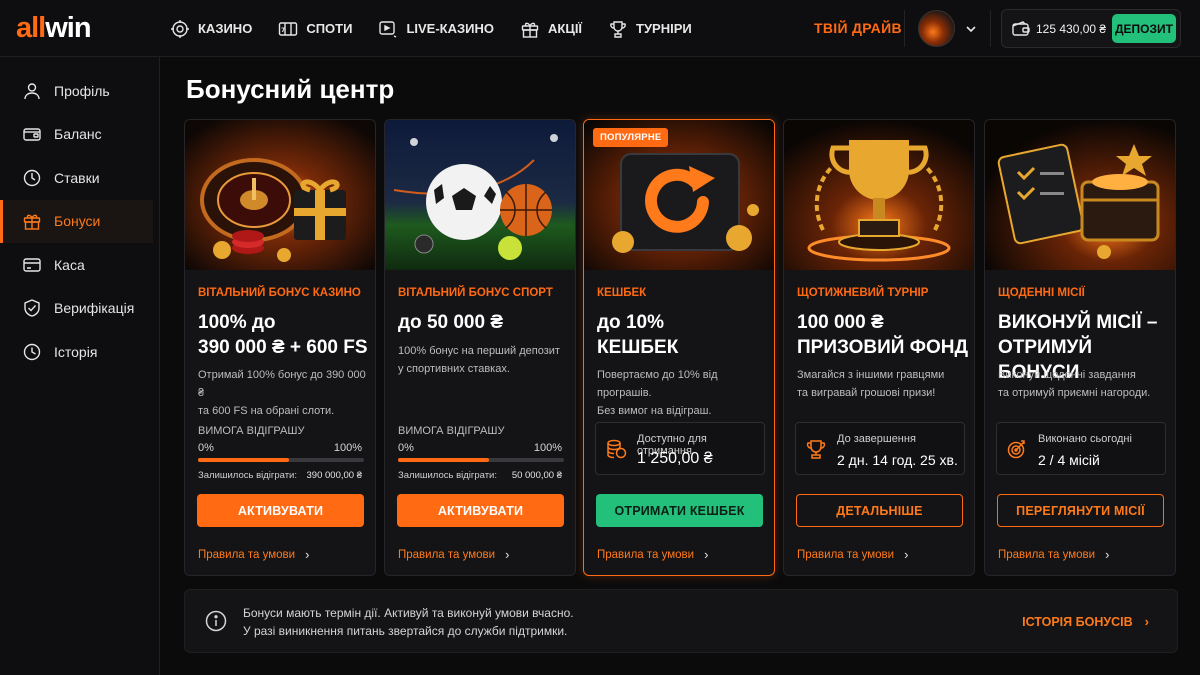 The height and width of the screenshot is (675, 1200). What do you see at coordinates (32, 91) in the screenshot?
I see `user-icon` at bounding box center [32, 91].